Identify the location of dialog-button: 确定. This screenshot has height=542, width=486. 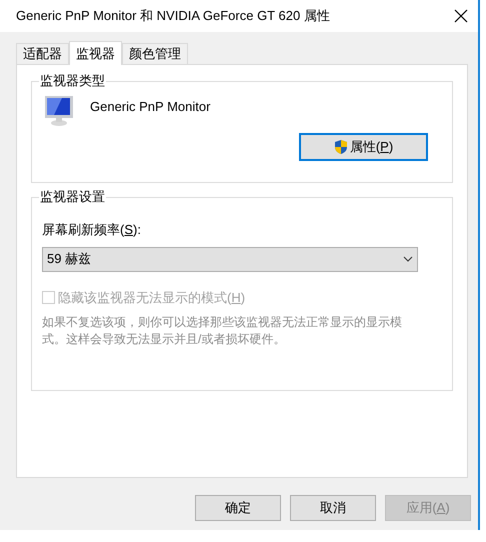
(238, 508).